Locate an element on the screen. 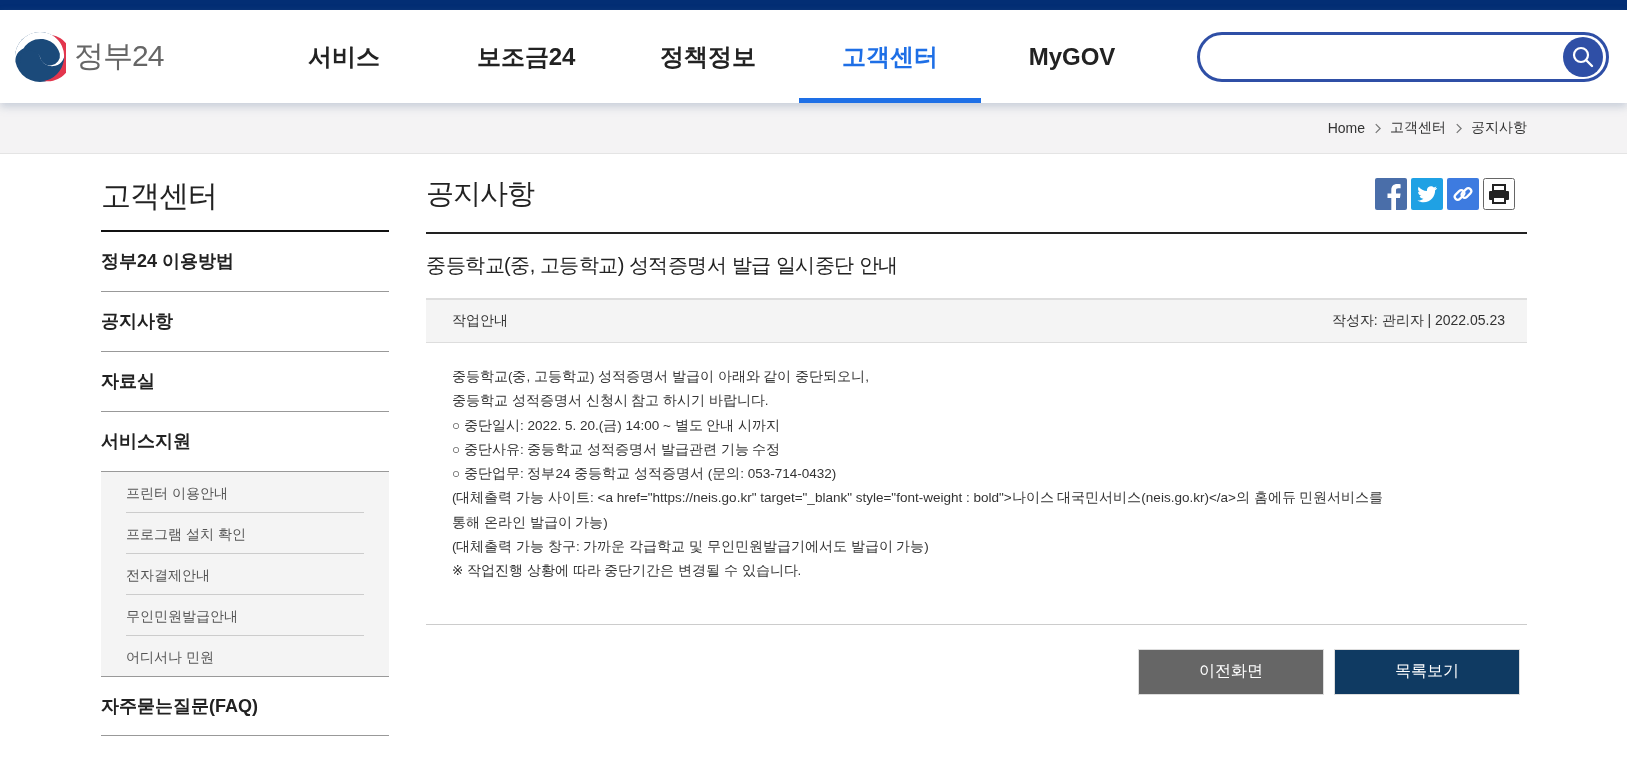 This screenshot has width=1627, height=759. page-title: 공지사항 is located at coordinates (480, 193).